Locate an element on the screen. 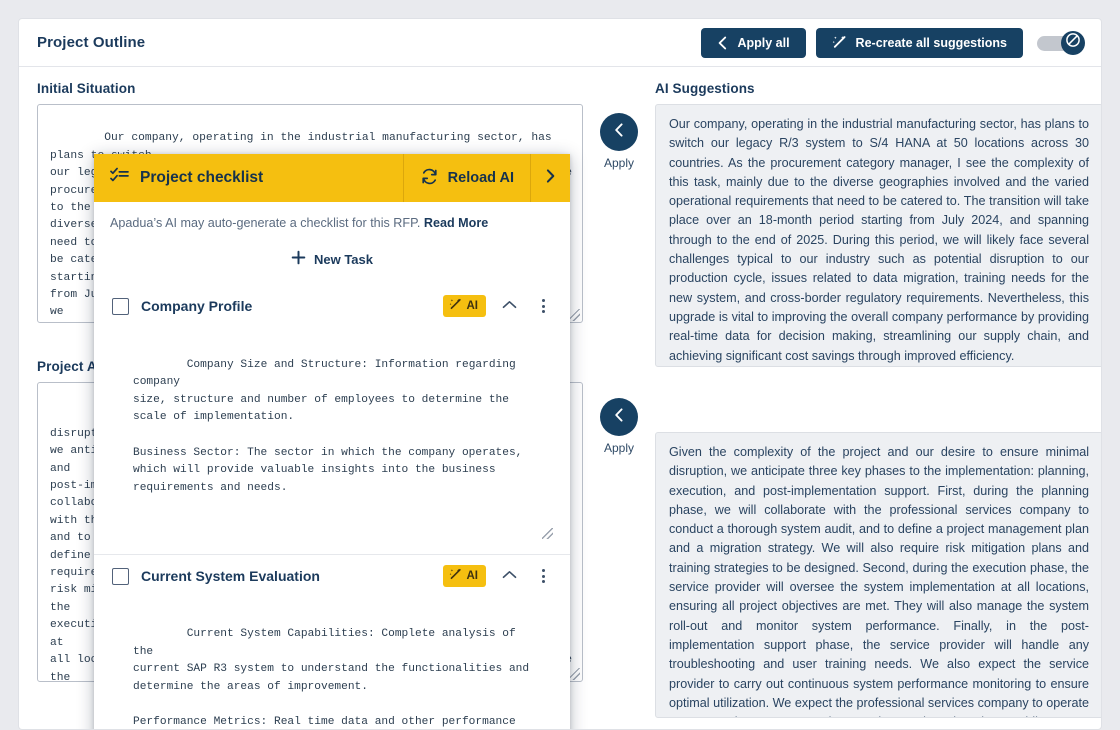 Image resolution: width=1120 pixels, height=730 pixels. block-icon is located at coordinates (1073, 42).